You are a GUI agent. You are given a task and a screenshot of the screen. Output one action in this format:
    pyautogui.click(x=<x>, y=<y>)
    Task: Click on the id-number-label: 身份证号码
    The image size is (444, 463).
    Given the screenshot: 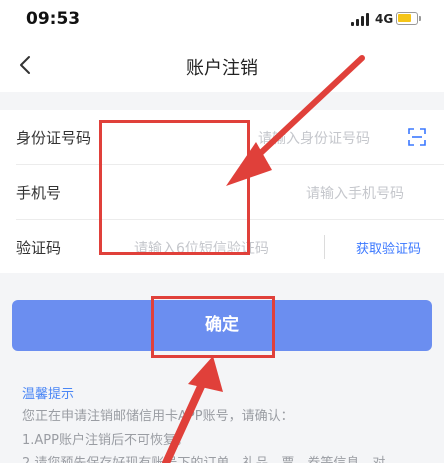 What is the action you would take?
    pyautogui.click(x=54, y=138)
    